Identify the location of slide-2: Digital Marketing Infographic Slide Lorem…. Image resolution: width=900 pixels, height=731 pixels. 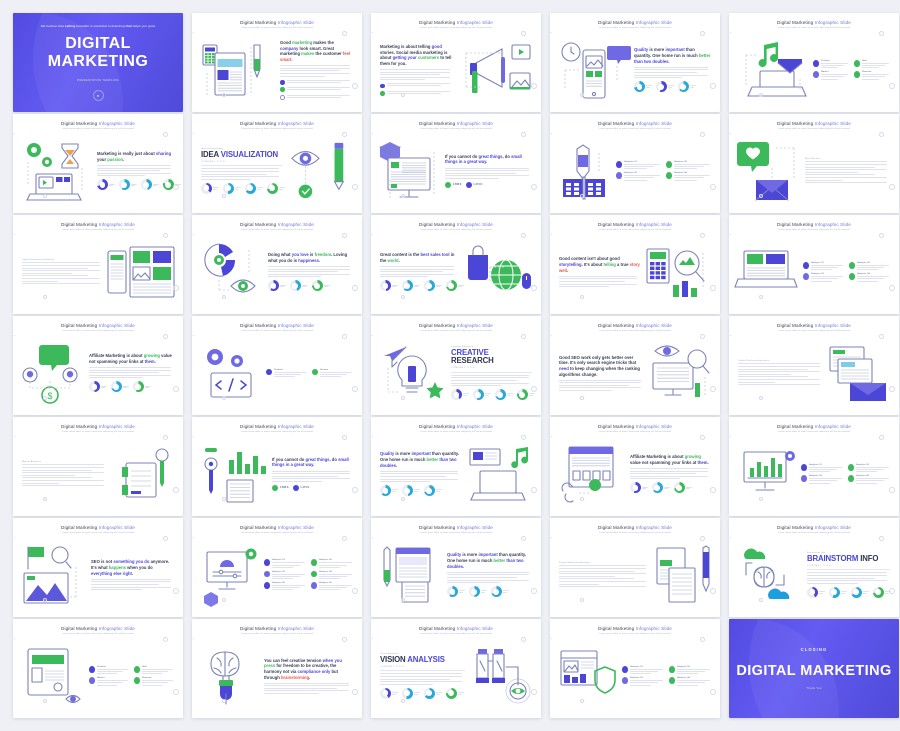
(277, 62).